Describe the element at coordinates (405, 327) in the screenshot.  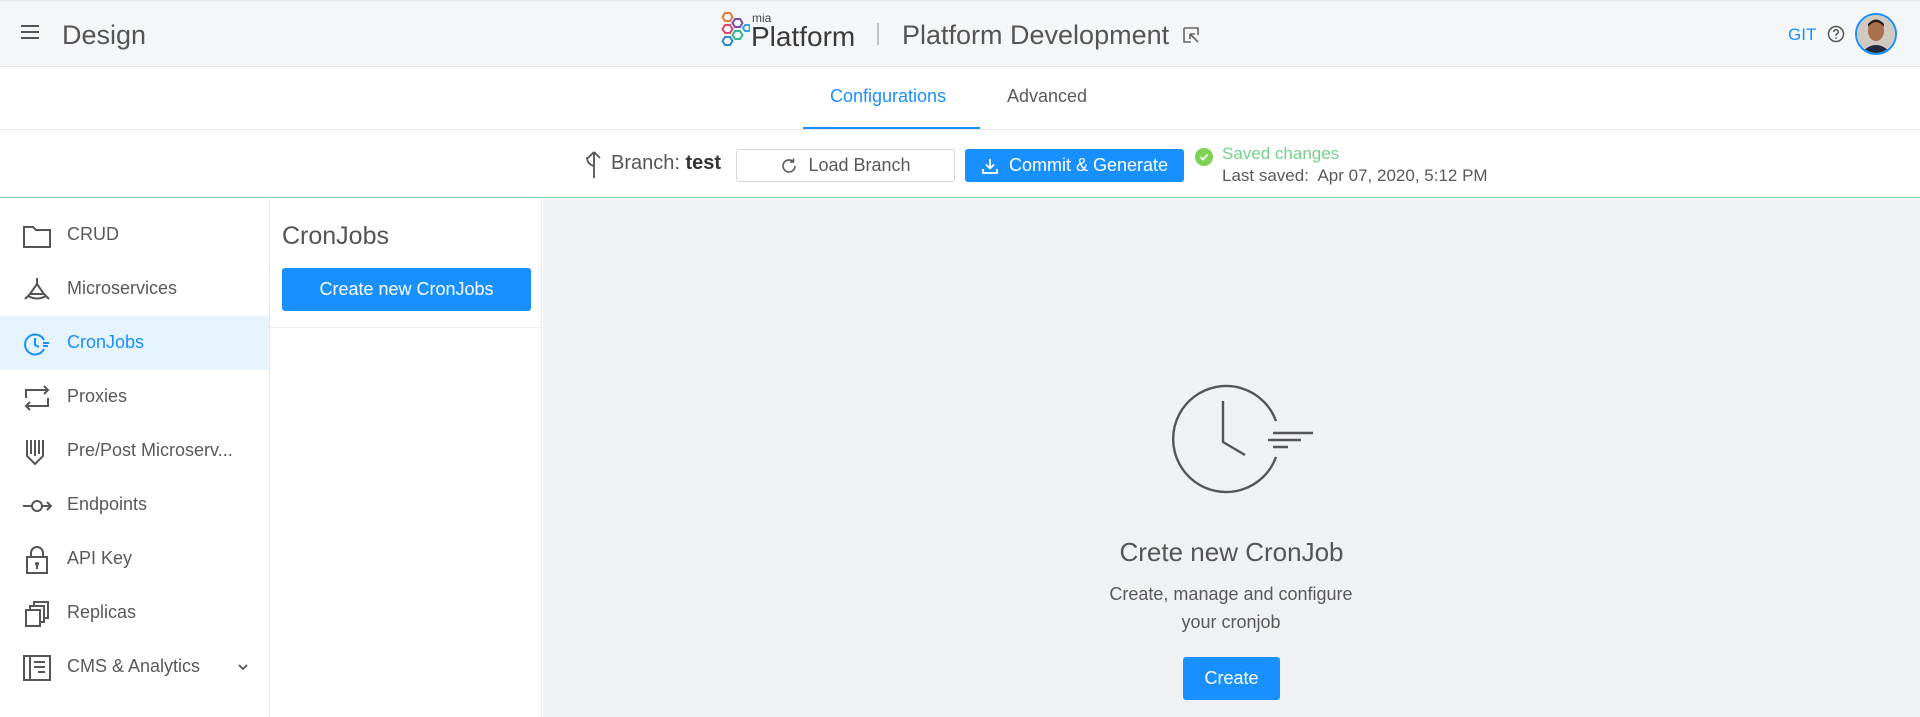
I see `divider` at that location.